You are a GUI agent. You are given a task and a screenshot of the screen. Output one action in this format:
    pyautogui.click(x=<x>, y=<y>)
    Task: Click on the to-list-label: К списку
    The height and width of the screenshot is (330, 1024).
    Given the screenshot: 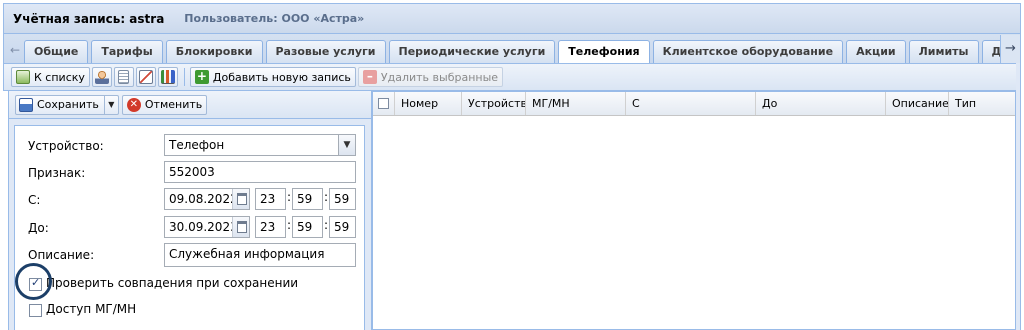 What is the action you would take?
    pyautogui.click(x=59, y=77)
    